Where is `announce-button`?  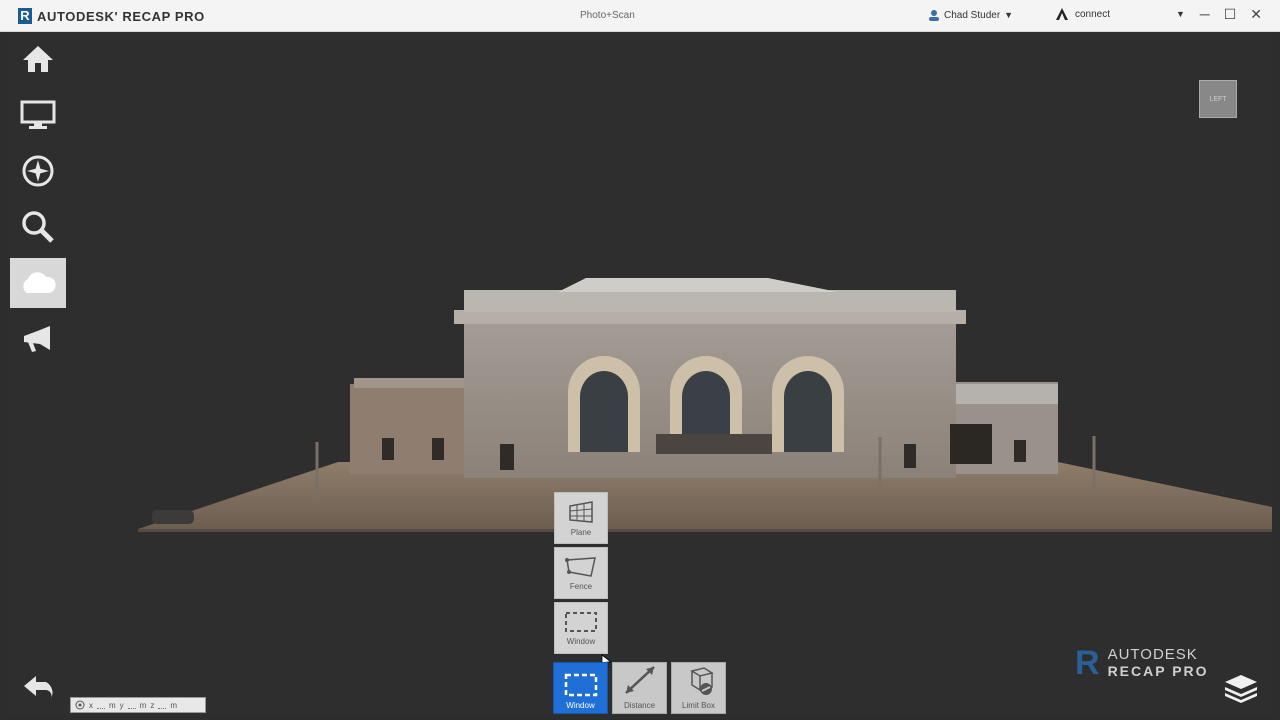 announce-button is located at coordinates (38, 339).